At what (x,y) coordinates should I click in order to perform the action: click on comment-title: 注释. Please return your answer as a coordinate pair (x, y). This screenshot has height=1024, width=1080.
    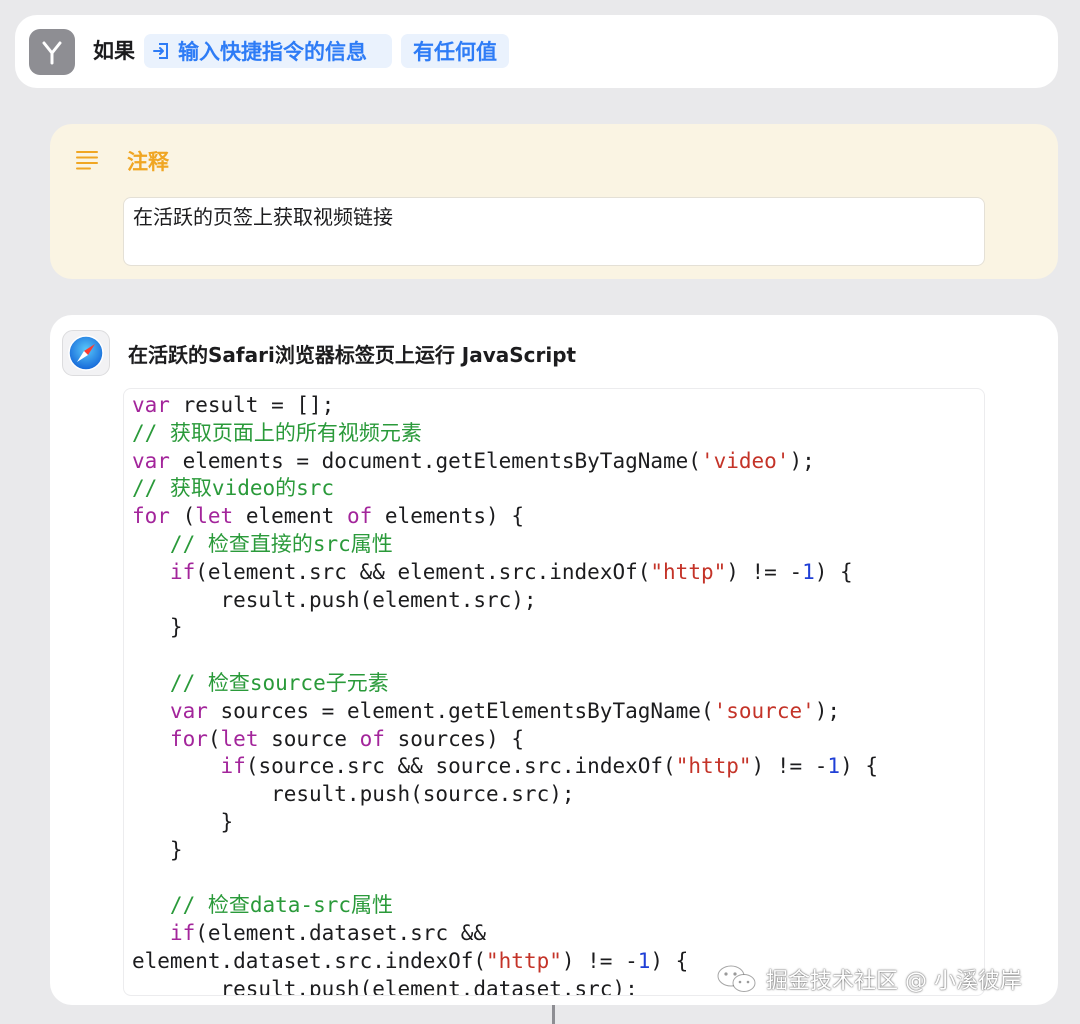
    Looking at the image, I should click on (148, 162).